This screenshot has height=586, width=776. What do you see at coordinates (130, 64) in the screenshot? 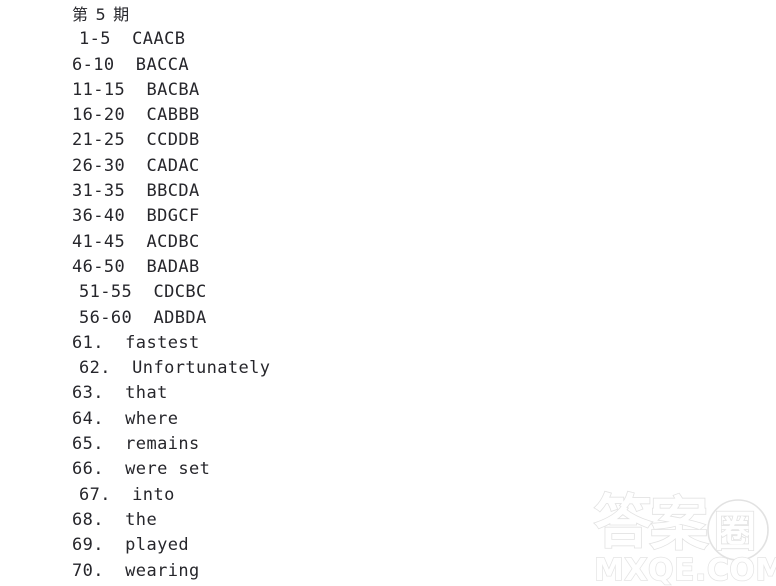
I see `answer-line: 6-10 BACCA` at bounding box center [130, 64].